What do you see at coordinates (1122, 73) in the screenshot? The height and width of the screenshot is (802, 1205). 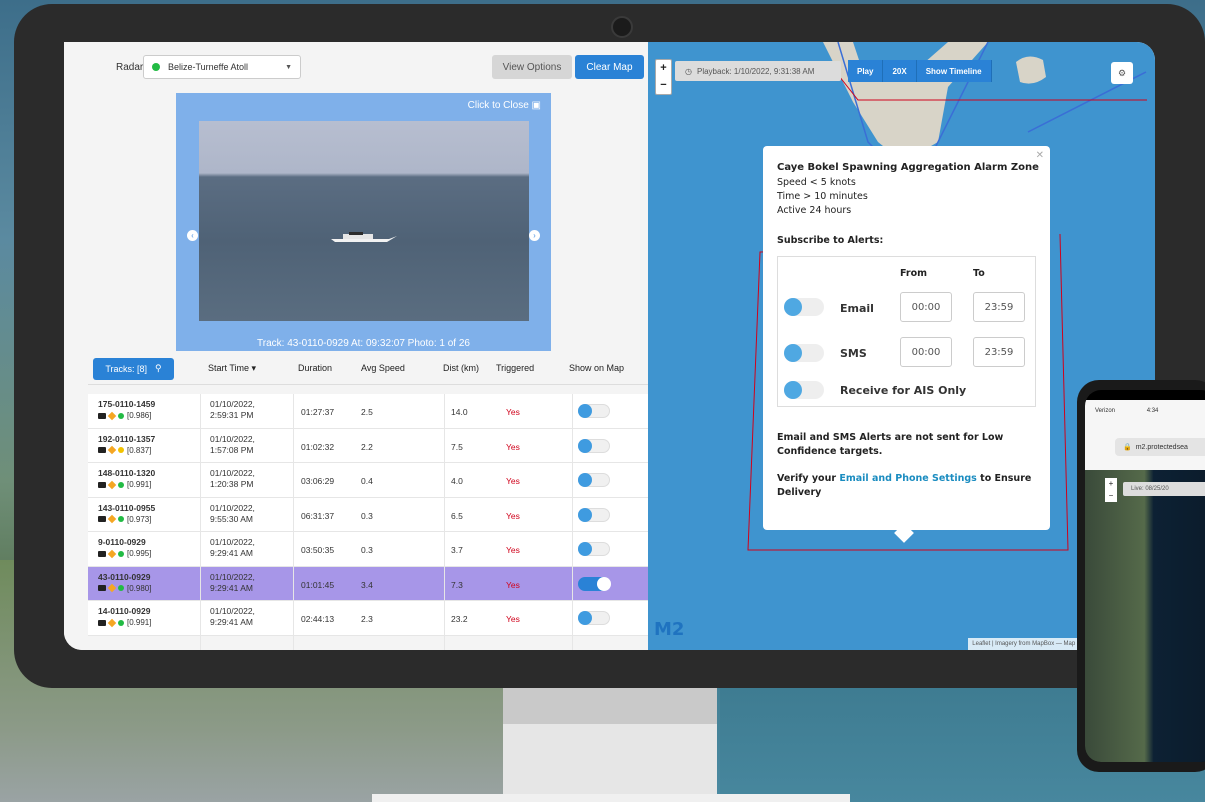 I see `layer-settings-icon: ⚙` at bounding box center [1122, 73].